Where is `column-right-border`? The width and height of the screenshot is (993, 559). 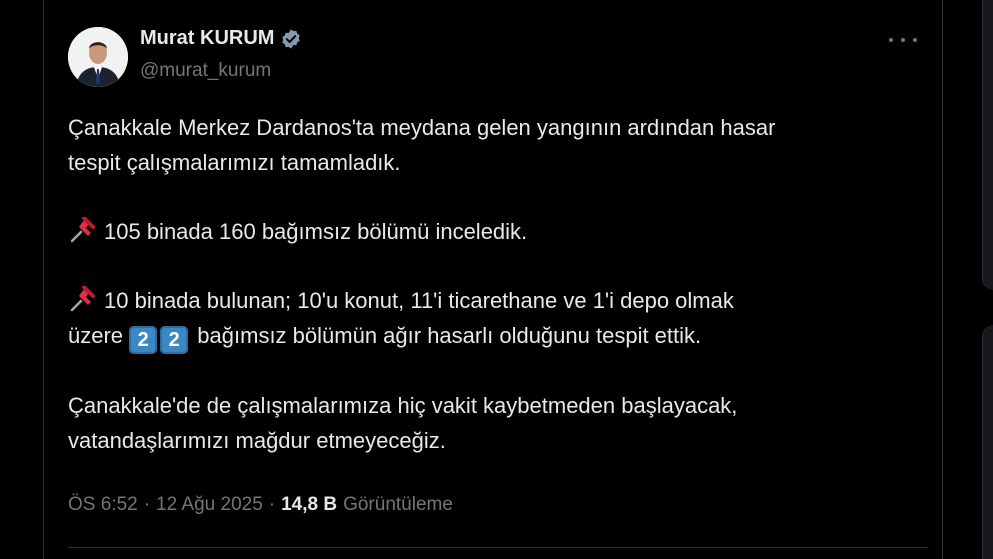 column-right-border is located at coordinates (942, 279).